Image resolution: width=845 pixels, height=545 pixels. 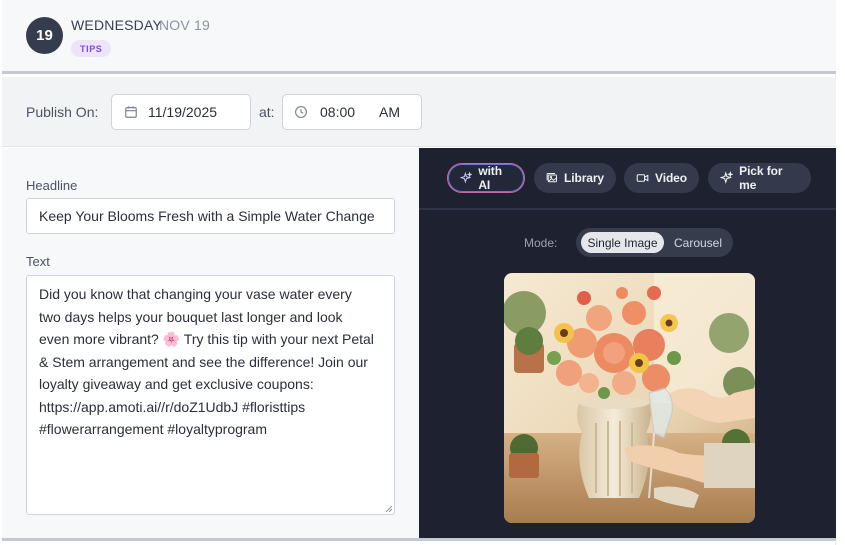 What do you see at coordinates (44, 35) in the screenshot?
I see `day-number-badge: 19` at bounding box center [44, 35].